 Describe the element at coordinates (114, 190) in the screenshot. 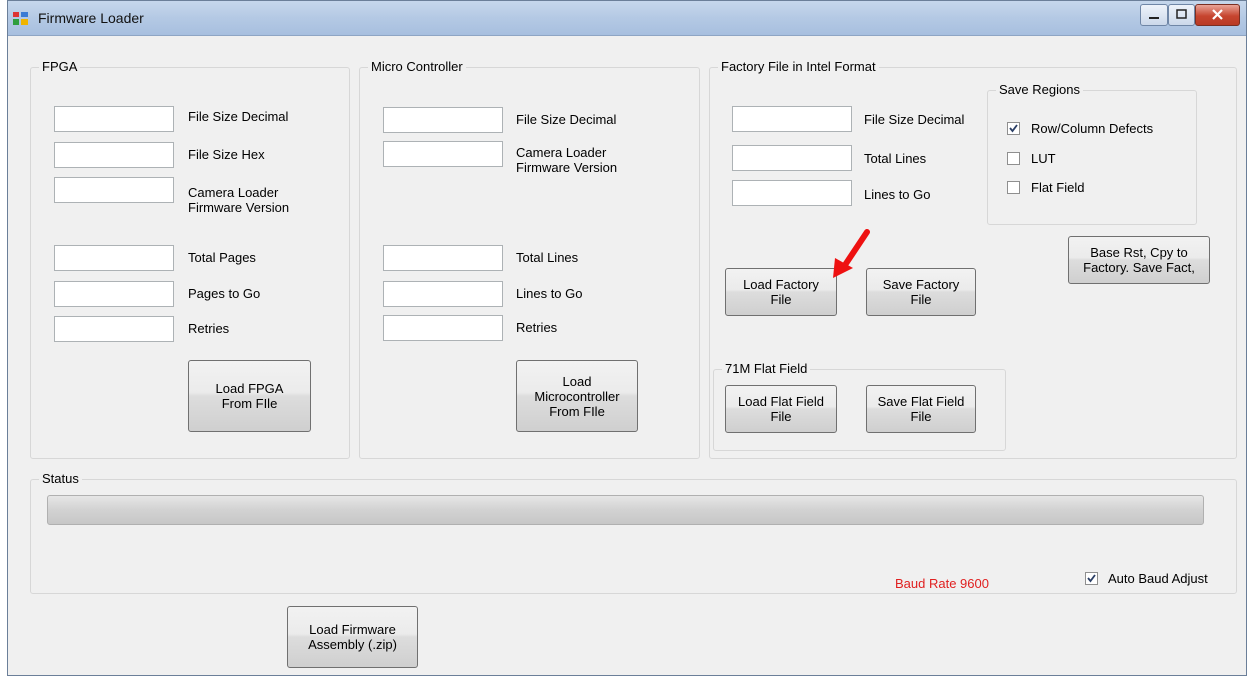

I see `fpga-camera-loader-fw-field` at that location.